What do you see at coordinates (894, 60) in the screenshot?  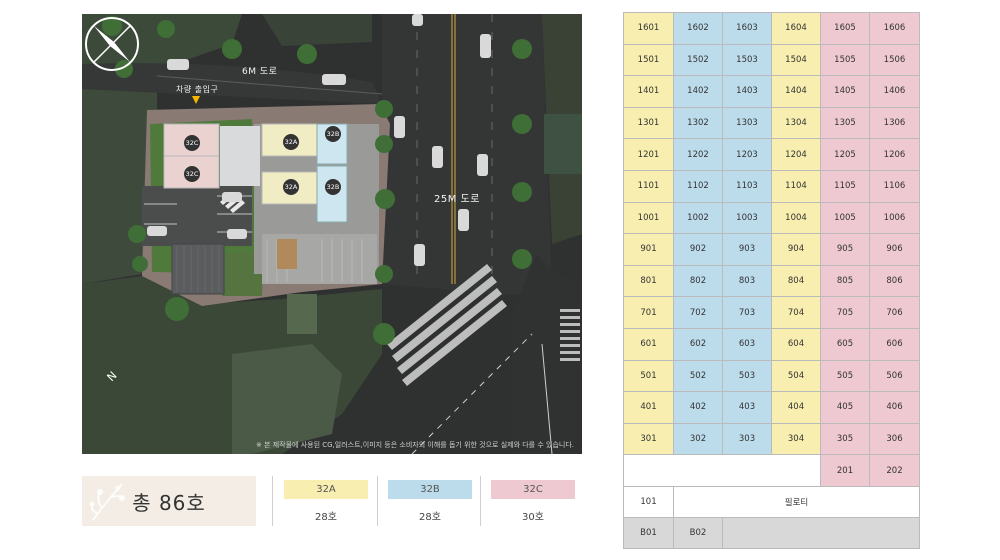 I see `unit-cell: 1506` at bounding box center [894, 60].